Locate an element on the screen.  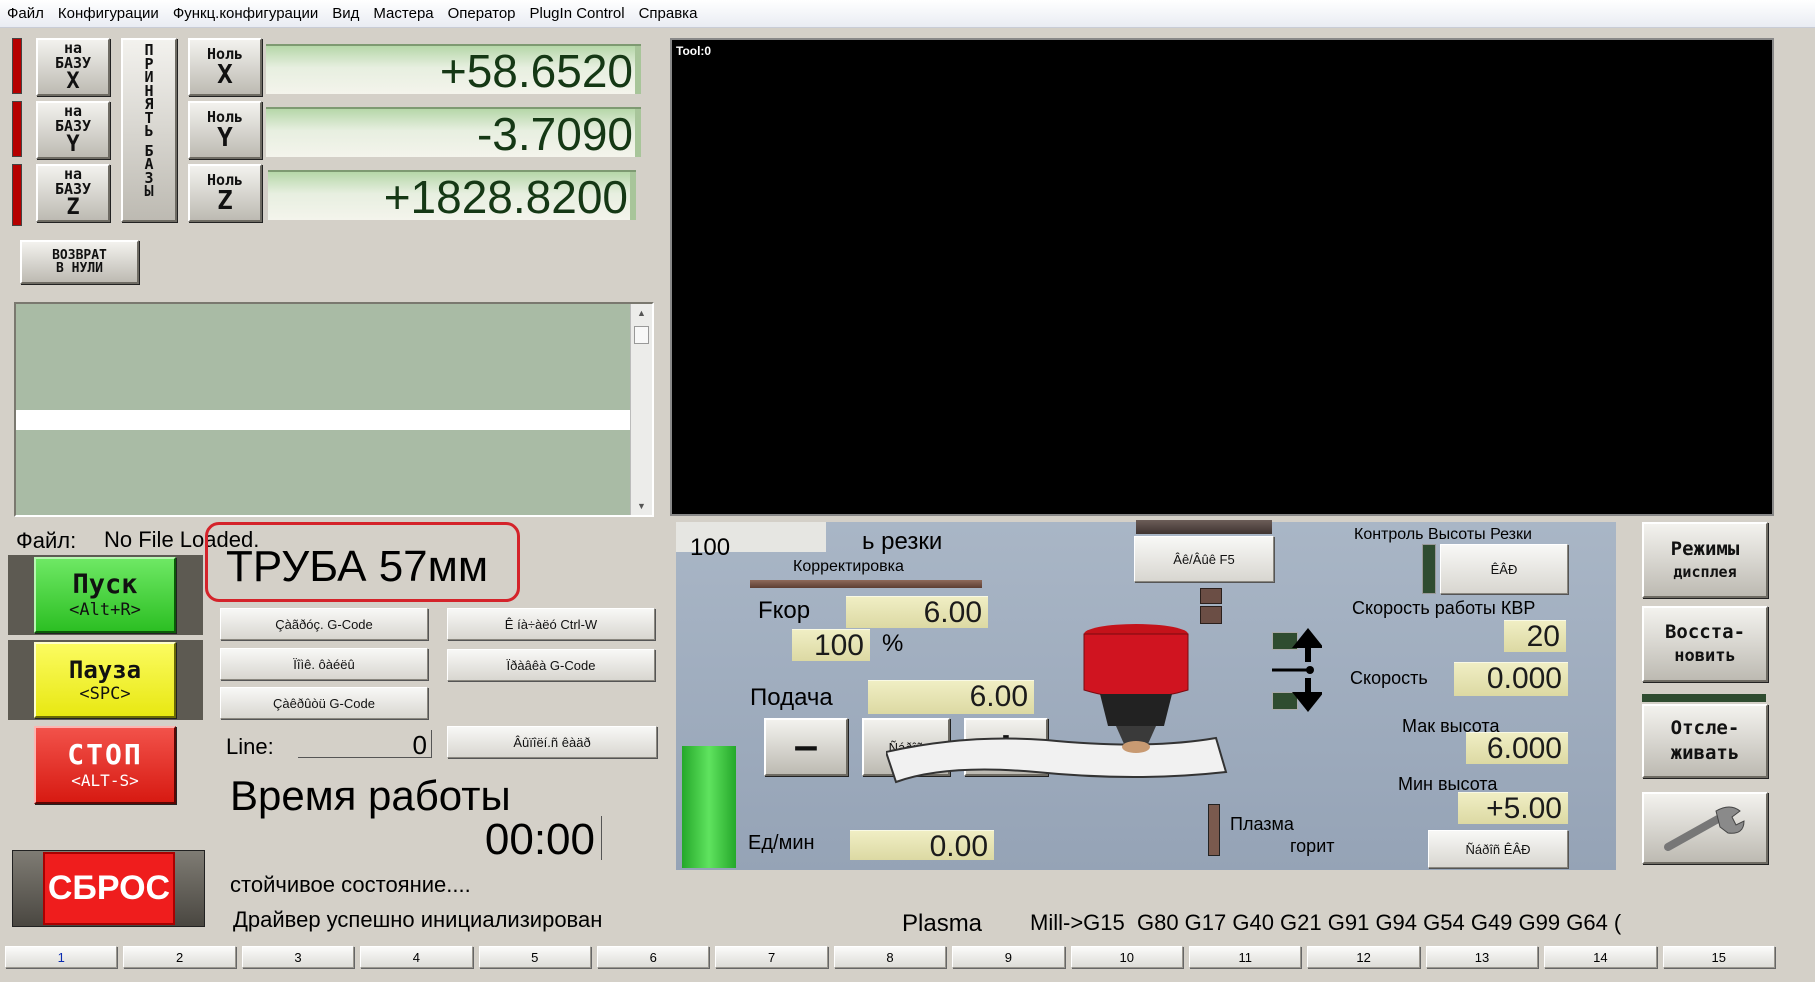
menu-plugin-control: PlugIn Control is located at coordinates (577, 13).